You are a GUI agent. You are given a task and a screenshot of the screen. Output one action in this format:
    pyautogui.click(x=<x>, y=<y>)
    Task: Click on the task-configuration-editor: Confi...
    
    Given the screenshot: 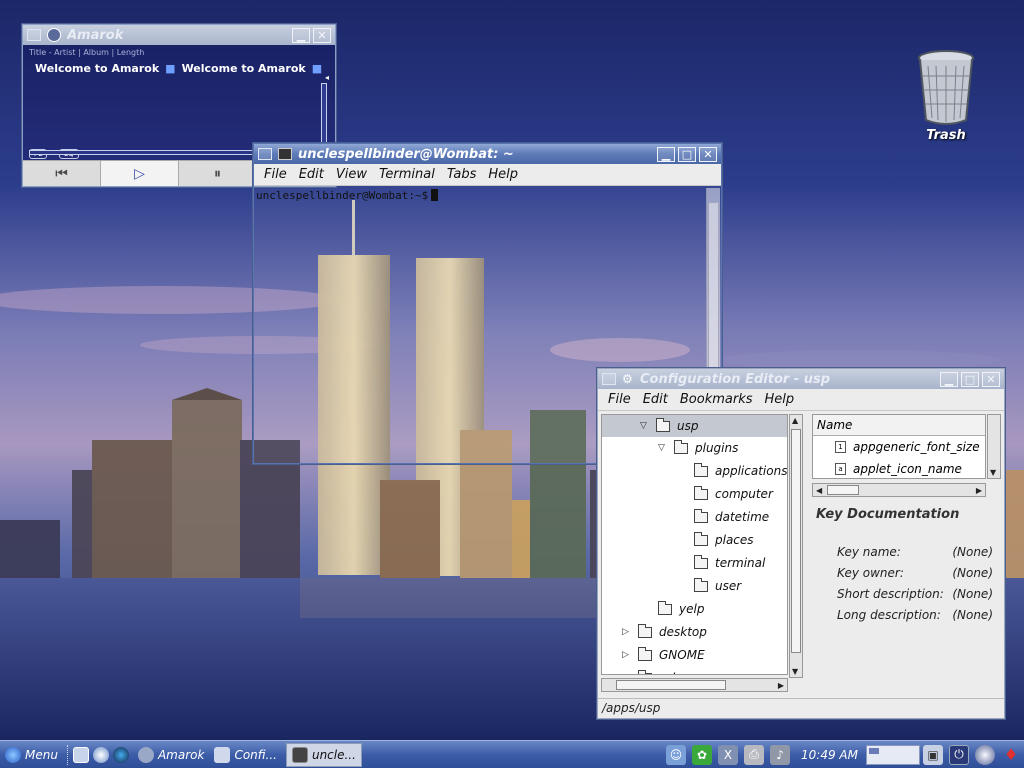 What is the action you would take?
    pyautogui.click(x=245, y=755)
    